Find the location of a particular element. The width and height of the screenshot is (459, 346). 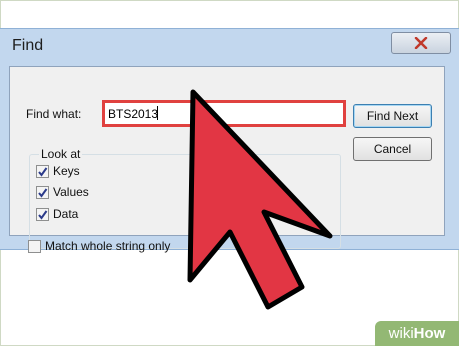

wikihow-suffix: How is located at coordinates (429, 333).